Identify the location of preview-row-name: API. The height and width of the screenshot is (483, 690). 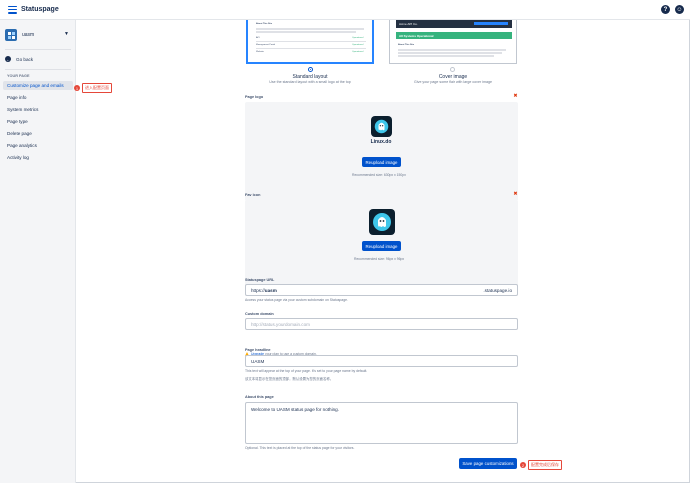
(258, 38).